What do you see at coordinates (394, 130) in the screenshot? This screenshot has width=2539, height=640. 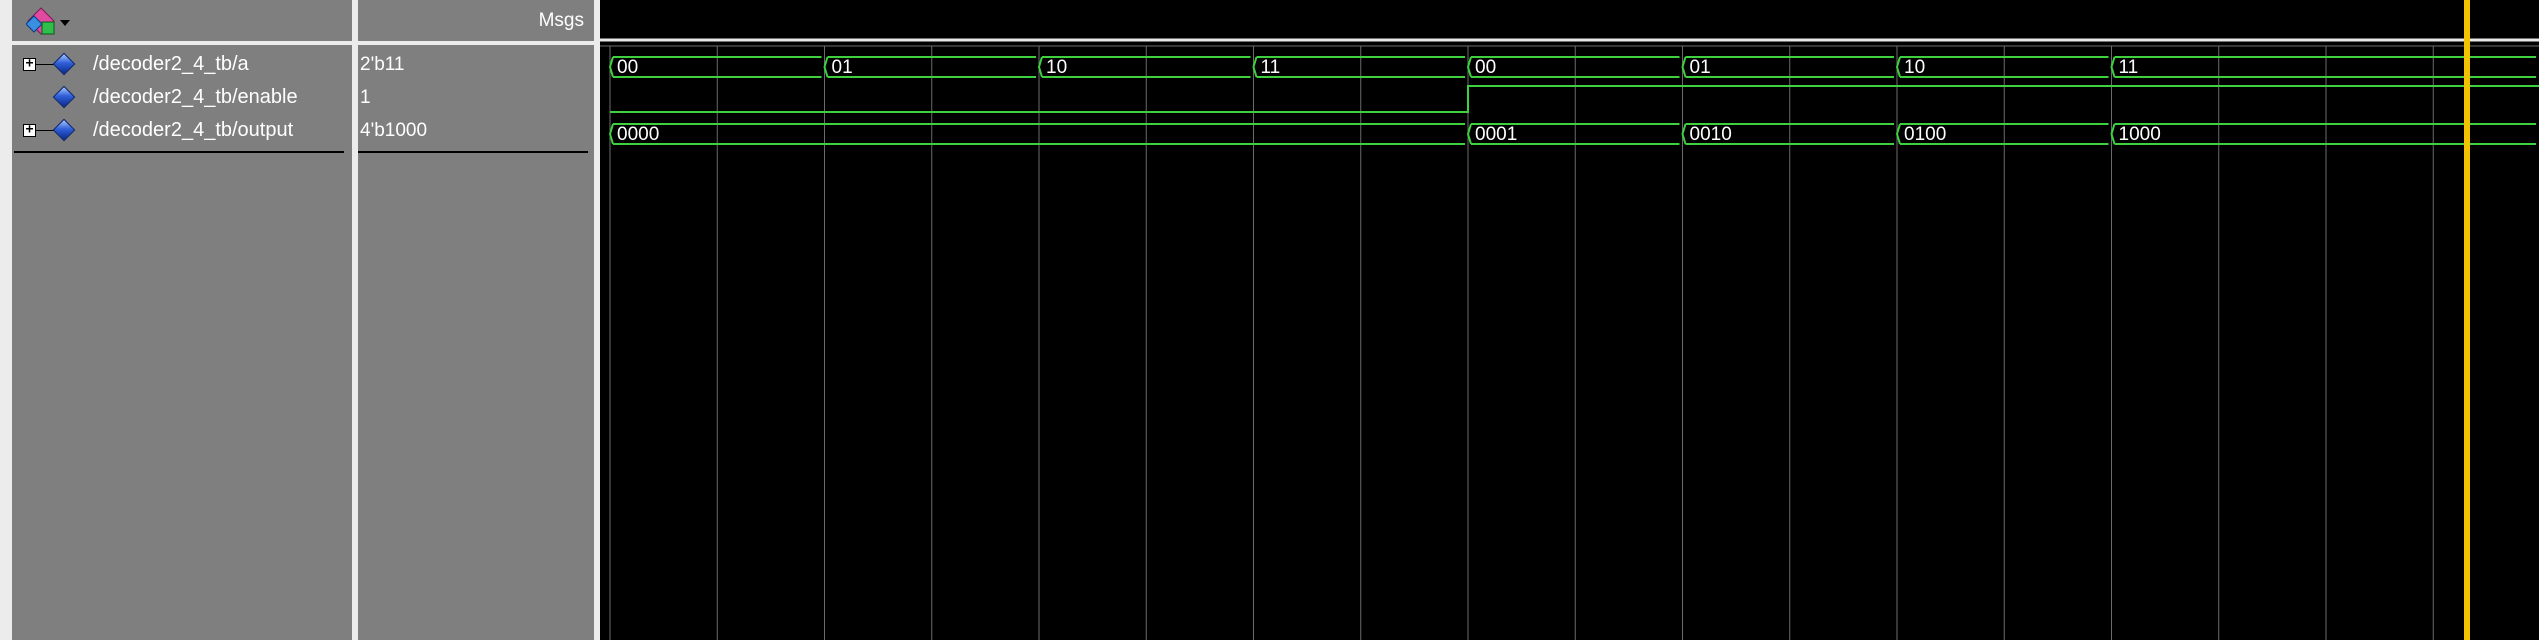 I see `signal-value: 4'b1000` at bounding box center [394, 130].